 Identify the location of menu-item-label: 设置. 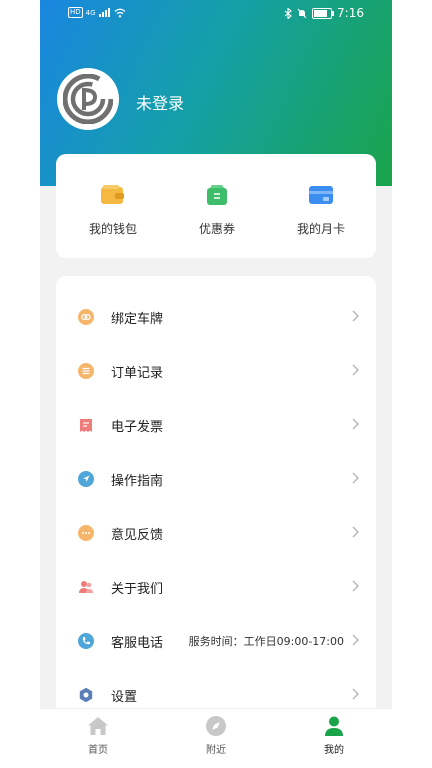
(124, 697).